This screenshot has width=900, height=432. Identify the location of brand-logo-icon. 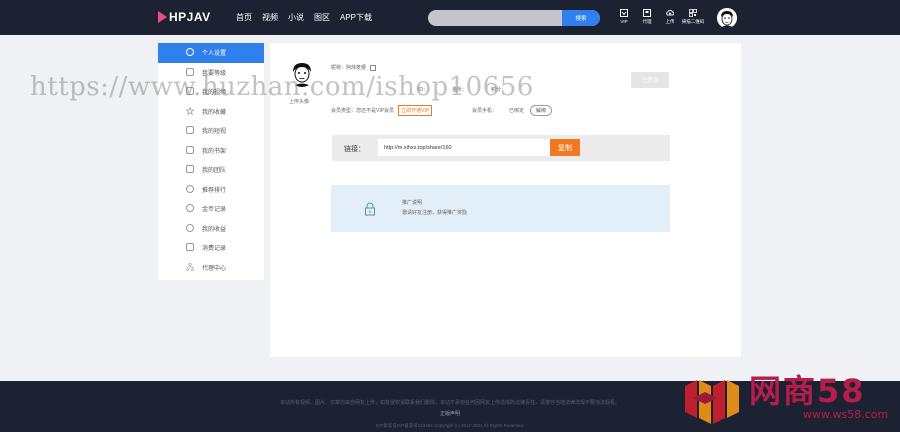
(712, 402).